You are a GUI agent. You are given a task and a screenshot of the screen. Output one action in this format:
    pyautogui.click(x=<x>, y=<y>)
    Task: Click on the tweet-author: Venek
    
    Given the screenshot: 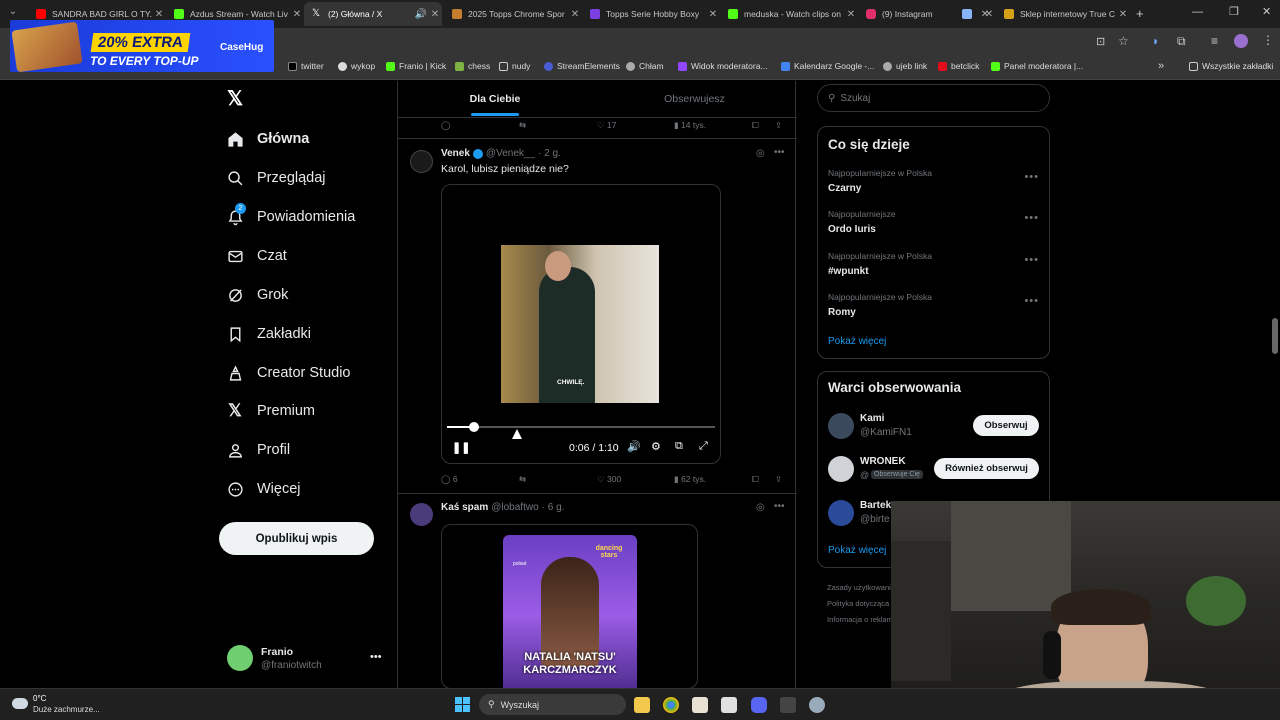 What is the action you would take?
    pyautogui.click(x=455, y=153)
    